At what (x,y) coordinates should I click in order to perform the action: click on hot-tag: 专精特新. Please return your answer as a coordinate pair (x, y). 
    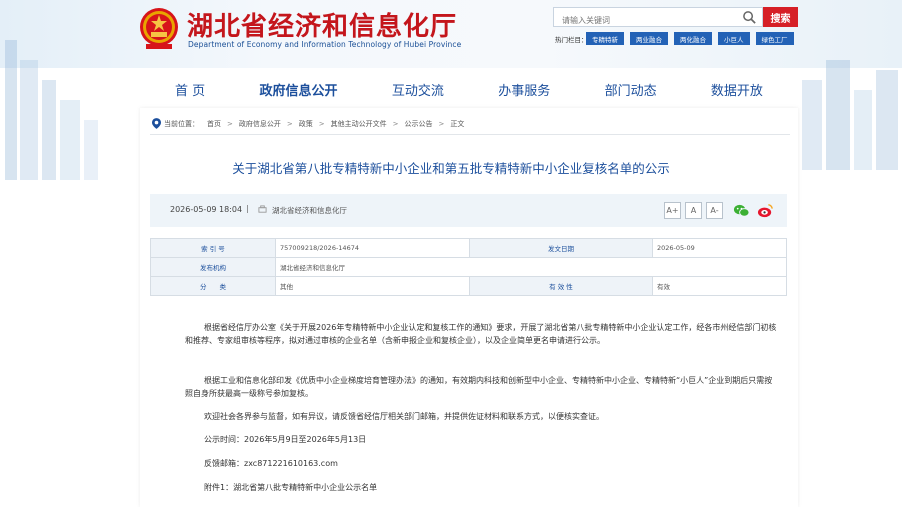
    Looking at the image, I should click on (605, 38).